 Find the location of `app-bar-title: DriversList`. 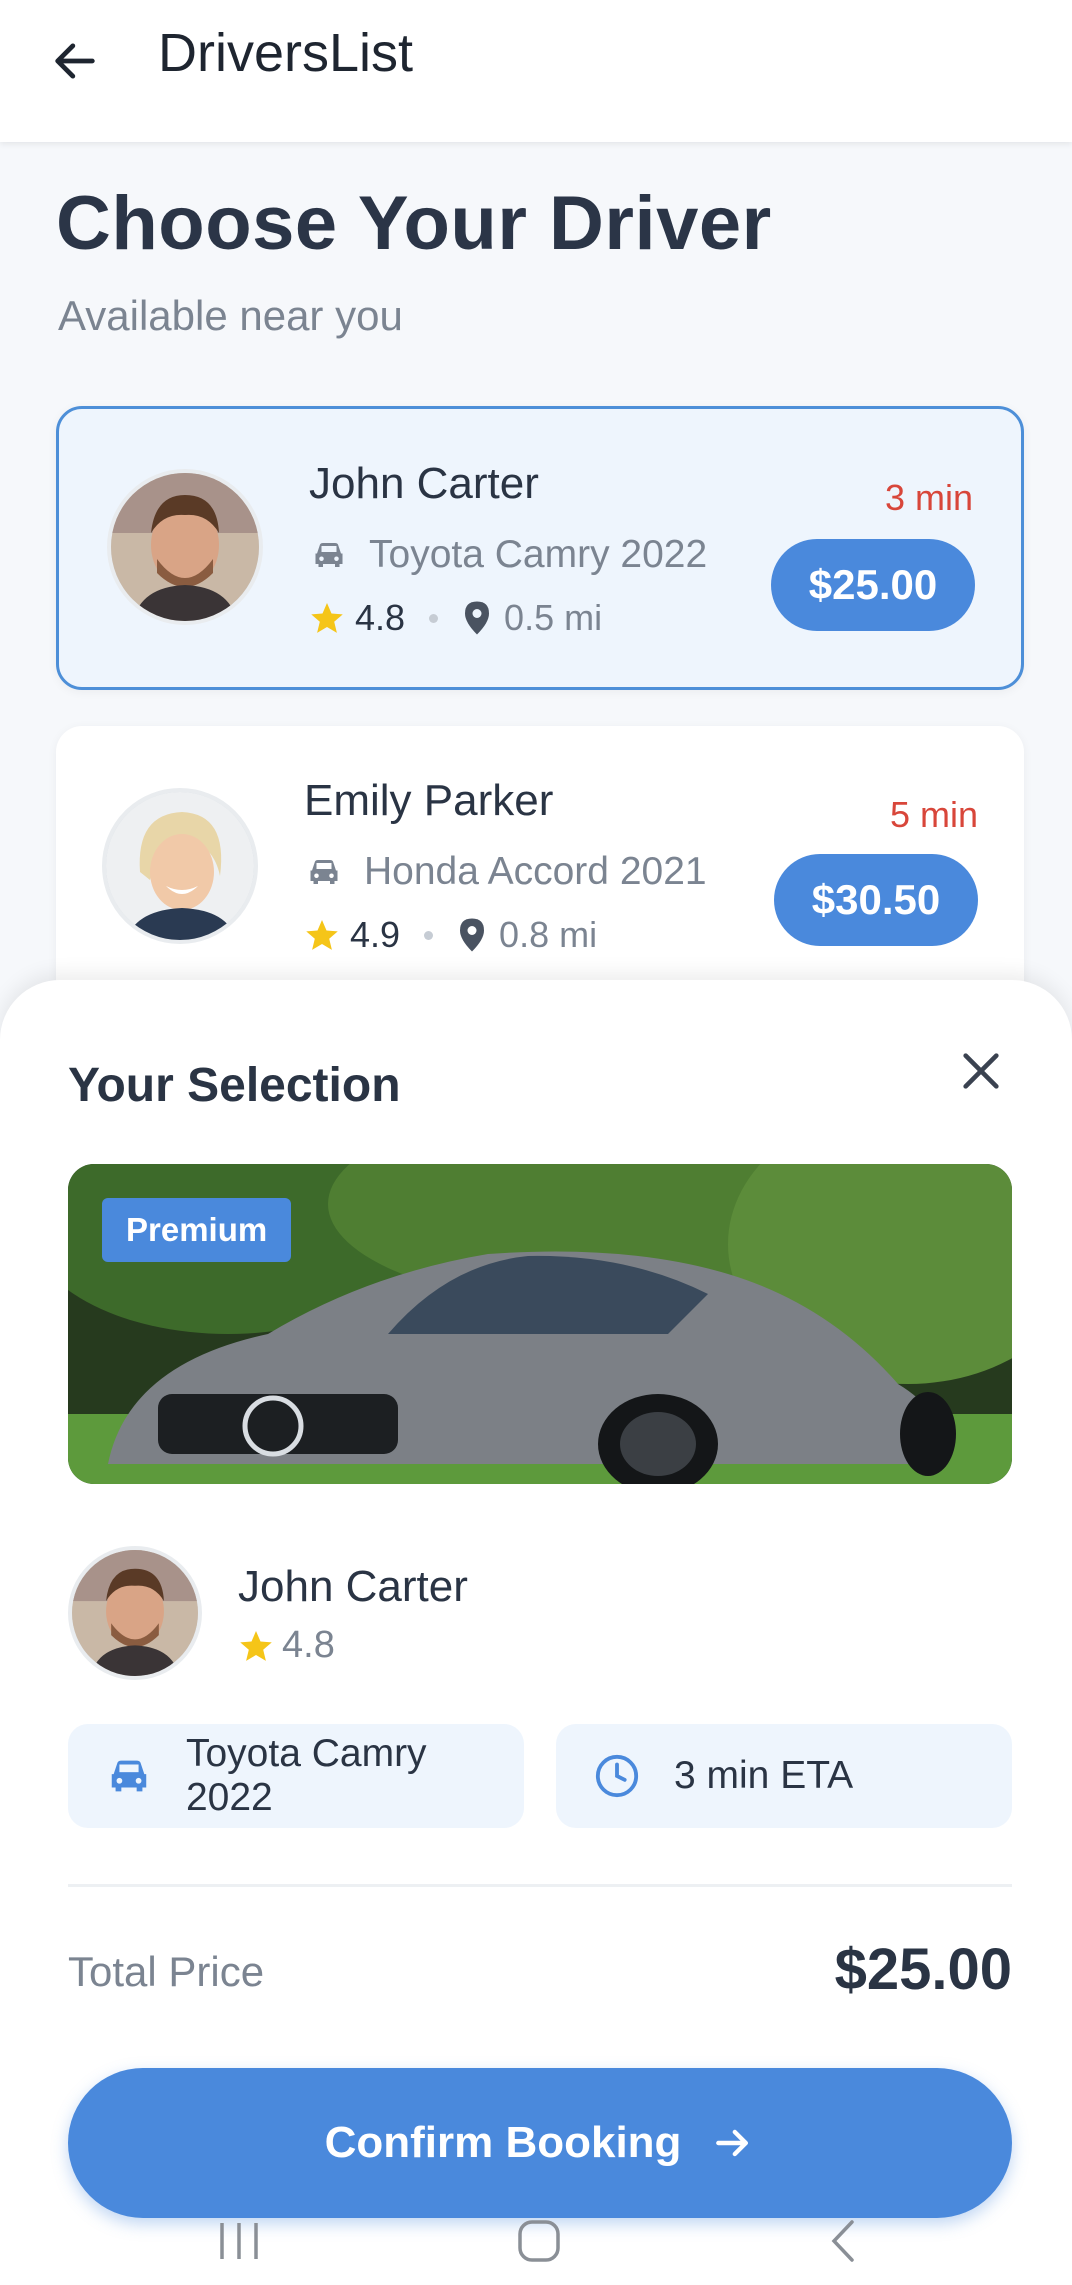

app-bar-title: DriversList is located at coordinates (286, 53).